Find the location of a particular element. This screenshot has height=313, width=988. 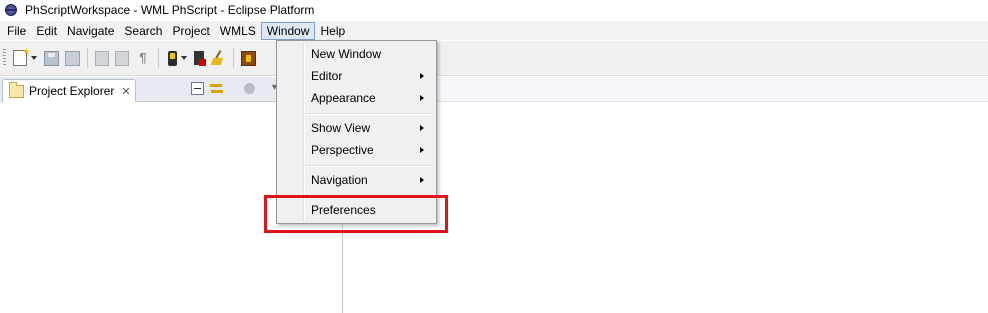

menu-item-label: Navigation is located at coordinates (339, 180).